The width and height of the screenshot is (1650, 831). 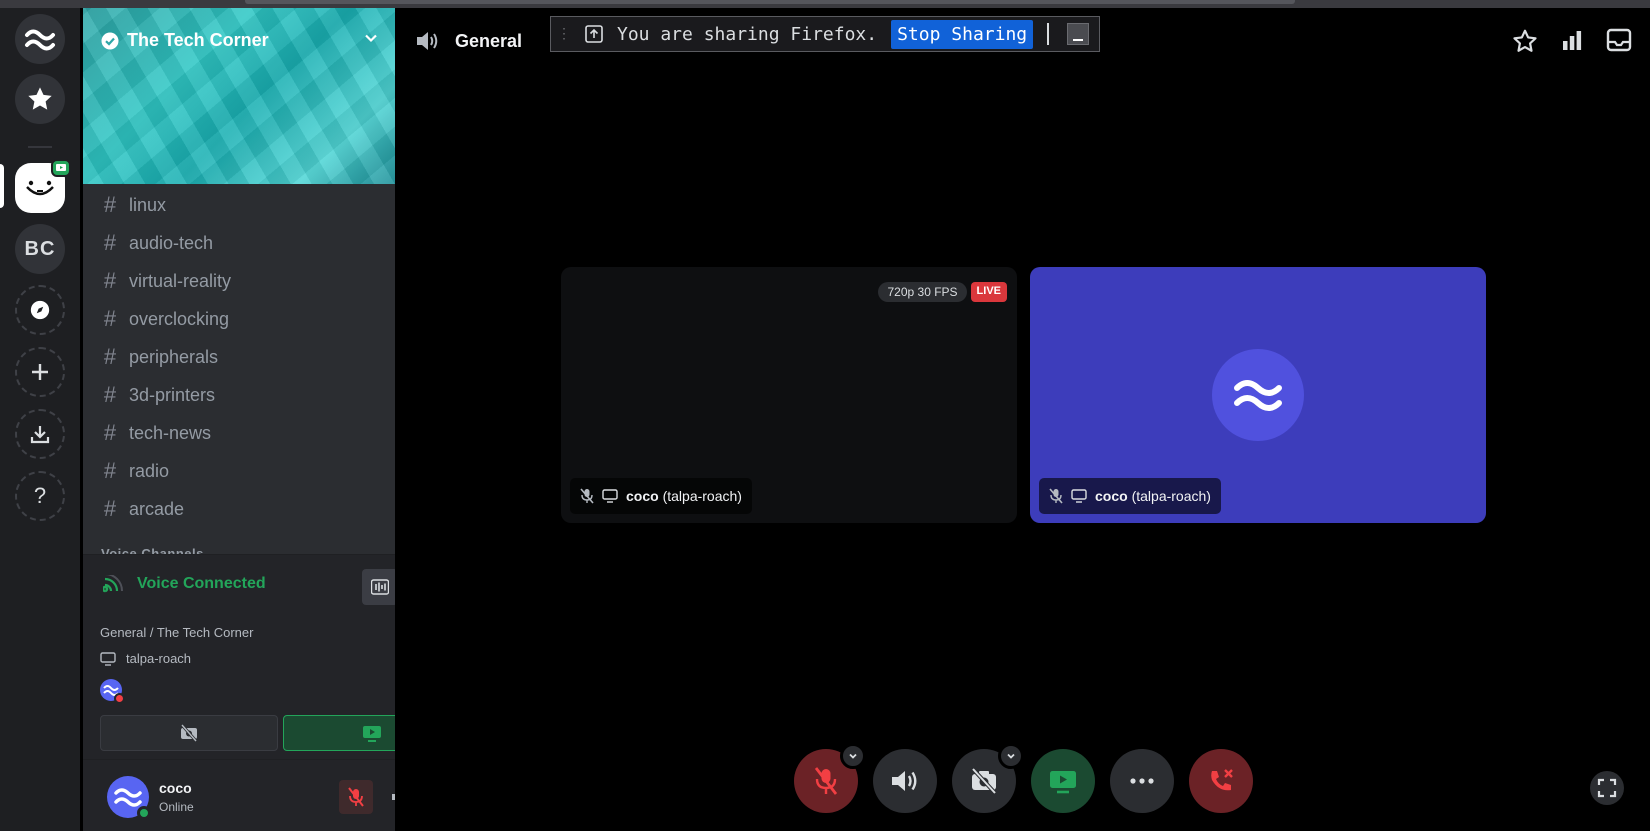 I want to click on fullscreen-button, so click(x=1607, y=788).